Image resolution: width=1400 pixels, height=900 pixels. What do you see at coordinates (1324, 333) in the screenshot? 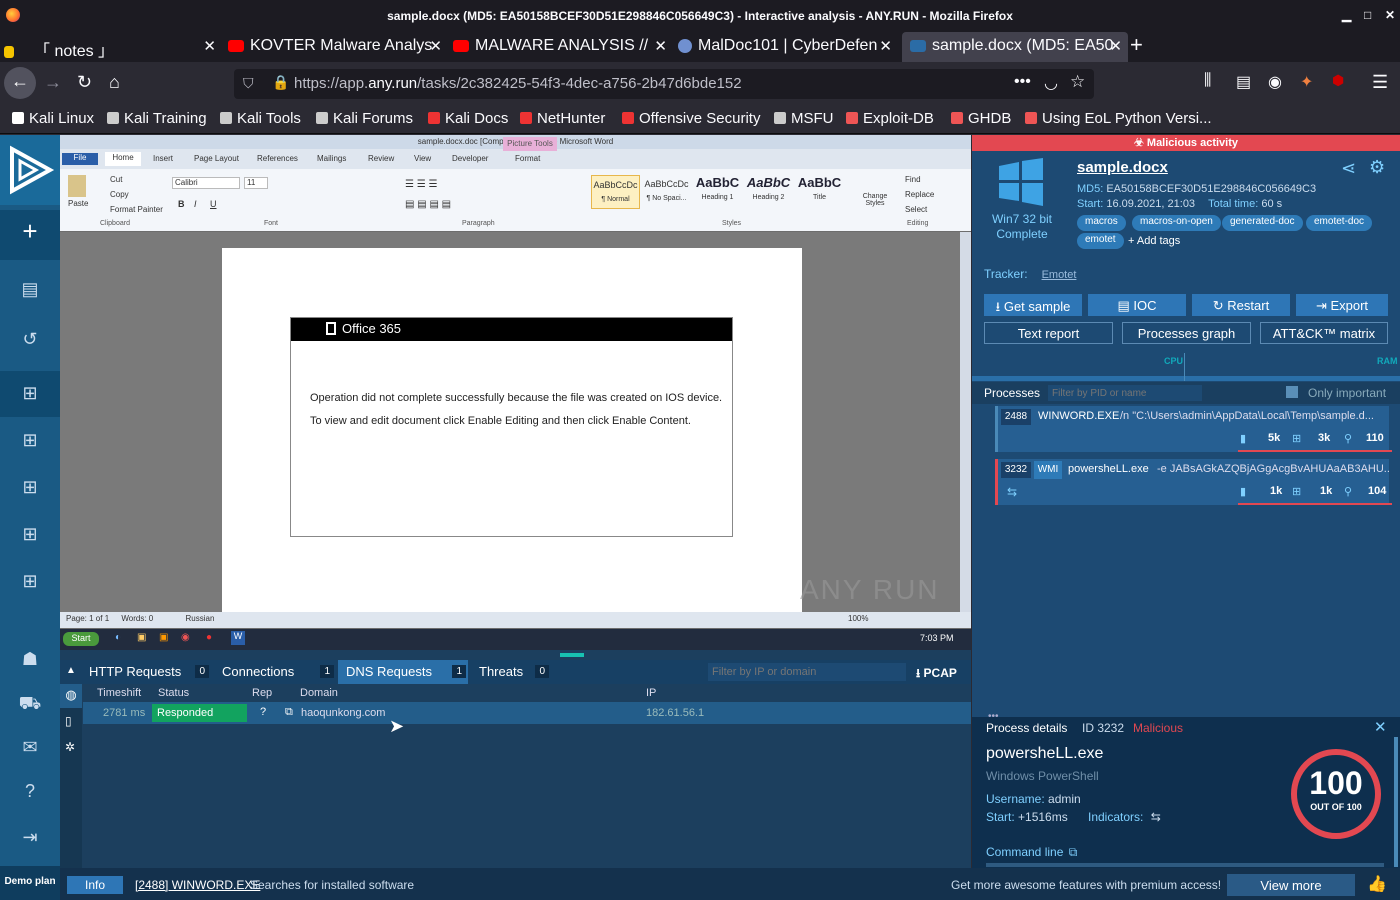
I see `attck-matrix-button: ATT&CK™ matrix` at bounding box center [1324, 333].